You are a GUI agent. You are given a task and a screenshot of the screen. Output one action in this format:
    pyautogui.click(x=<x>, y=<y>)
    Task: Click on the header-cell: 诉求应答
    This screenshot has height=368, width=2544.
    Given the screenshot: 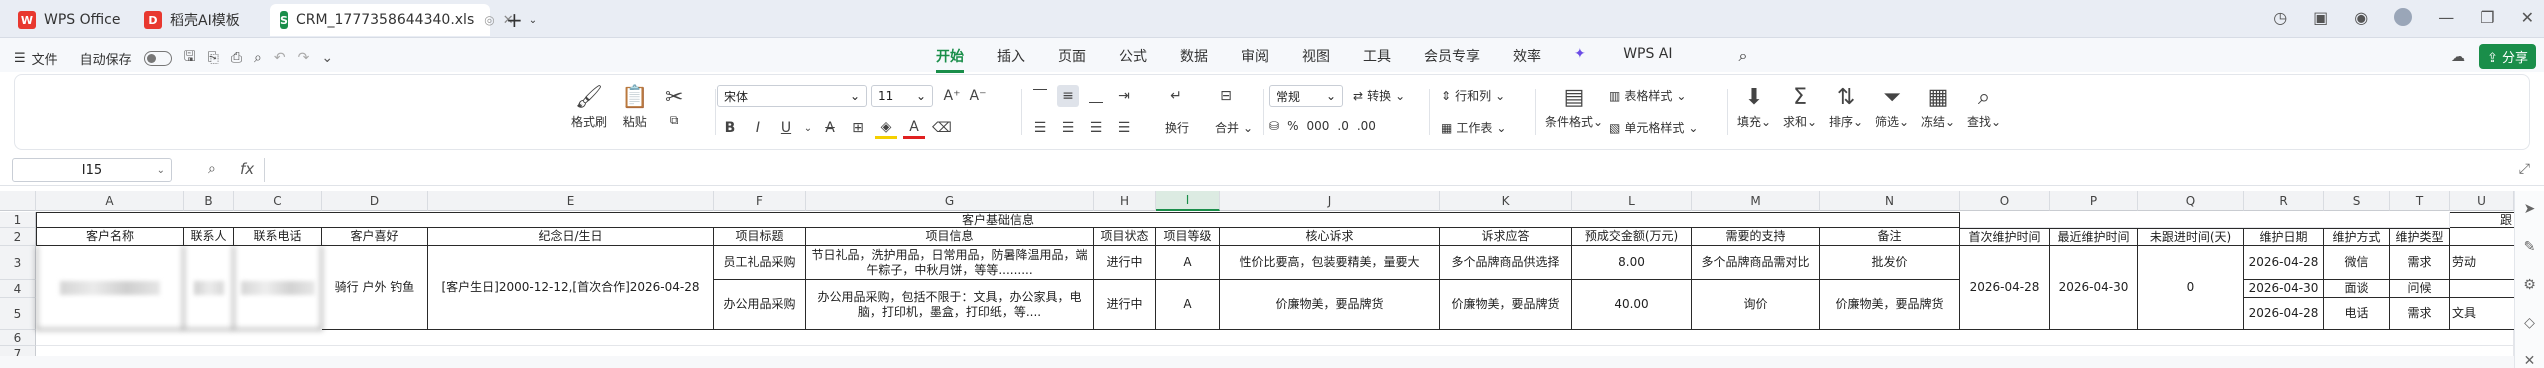 What is the action you would take?
    pyautogui.click(x=1506, y=237)
    